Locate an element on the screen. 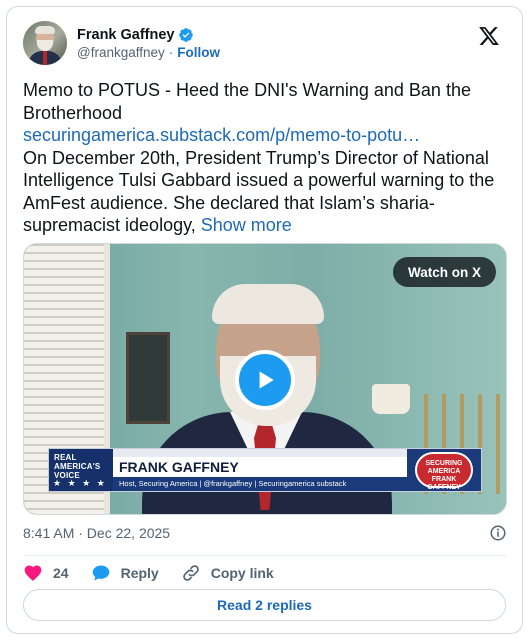  avatar is located at coordinates (45, 43).